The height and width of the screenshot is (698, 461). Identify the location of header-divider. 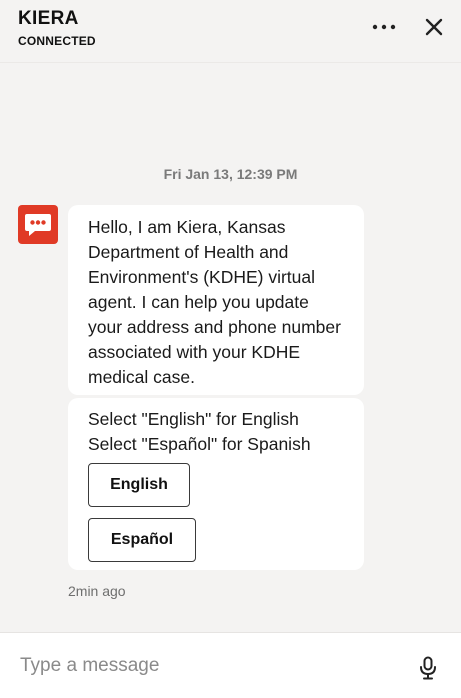
(230, 62).